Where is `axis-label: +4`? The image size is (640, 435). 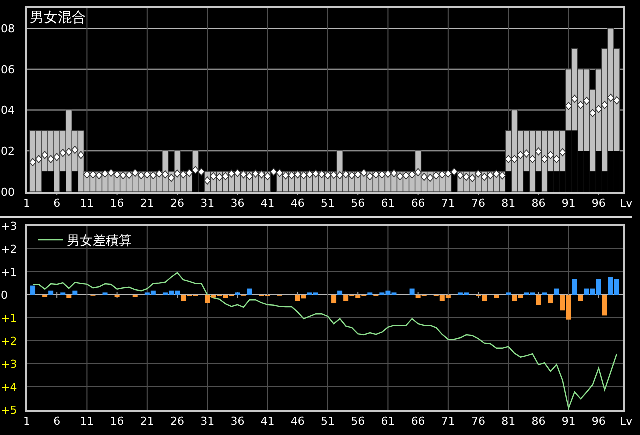
axis-label: +4 is located at coordinates (9, 387).